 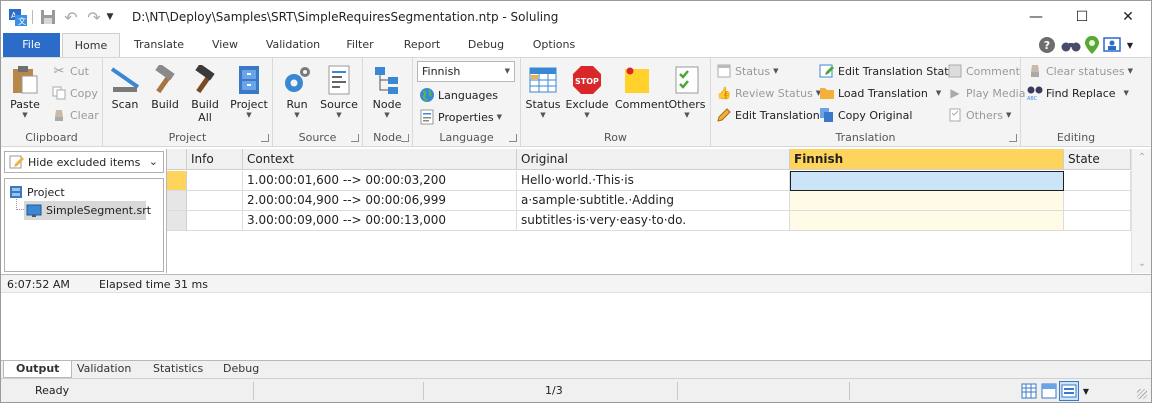 What do you see at coordinates (48, 17) in the screenshot?
I see `save-icon` at bounding box center [48, 17].